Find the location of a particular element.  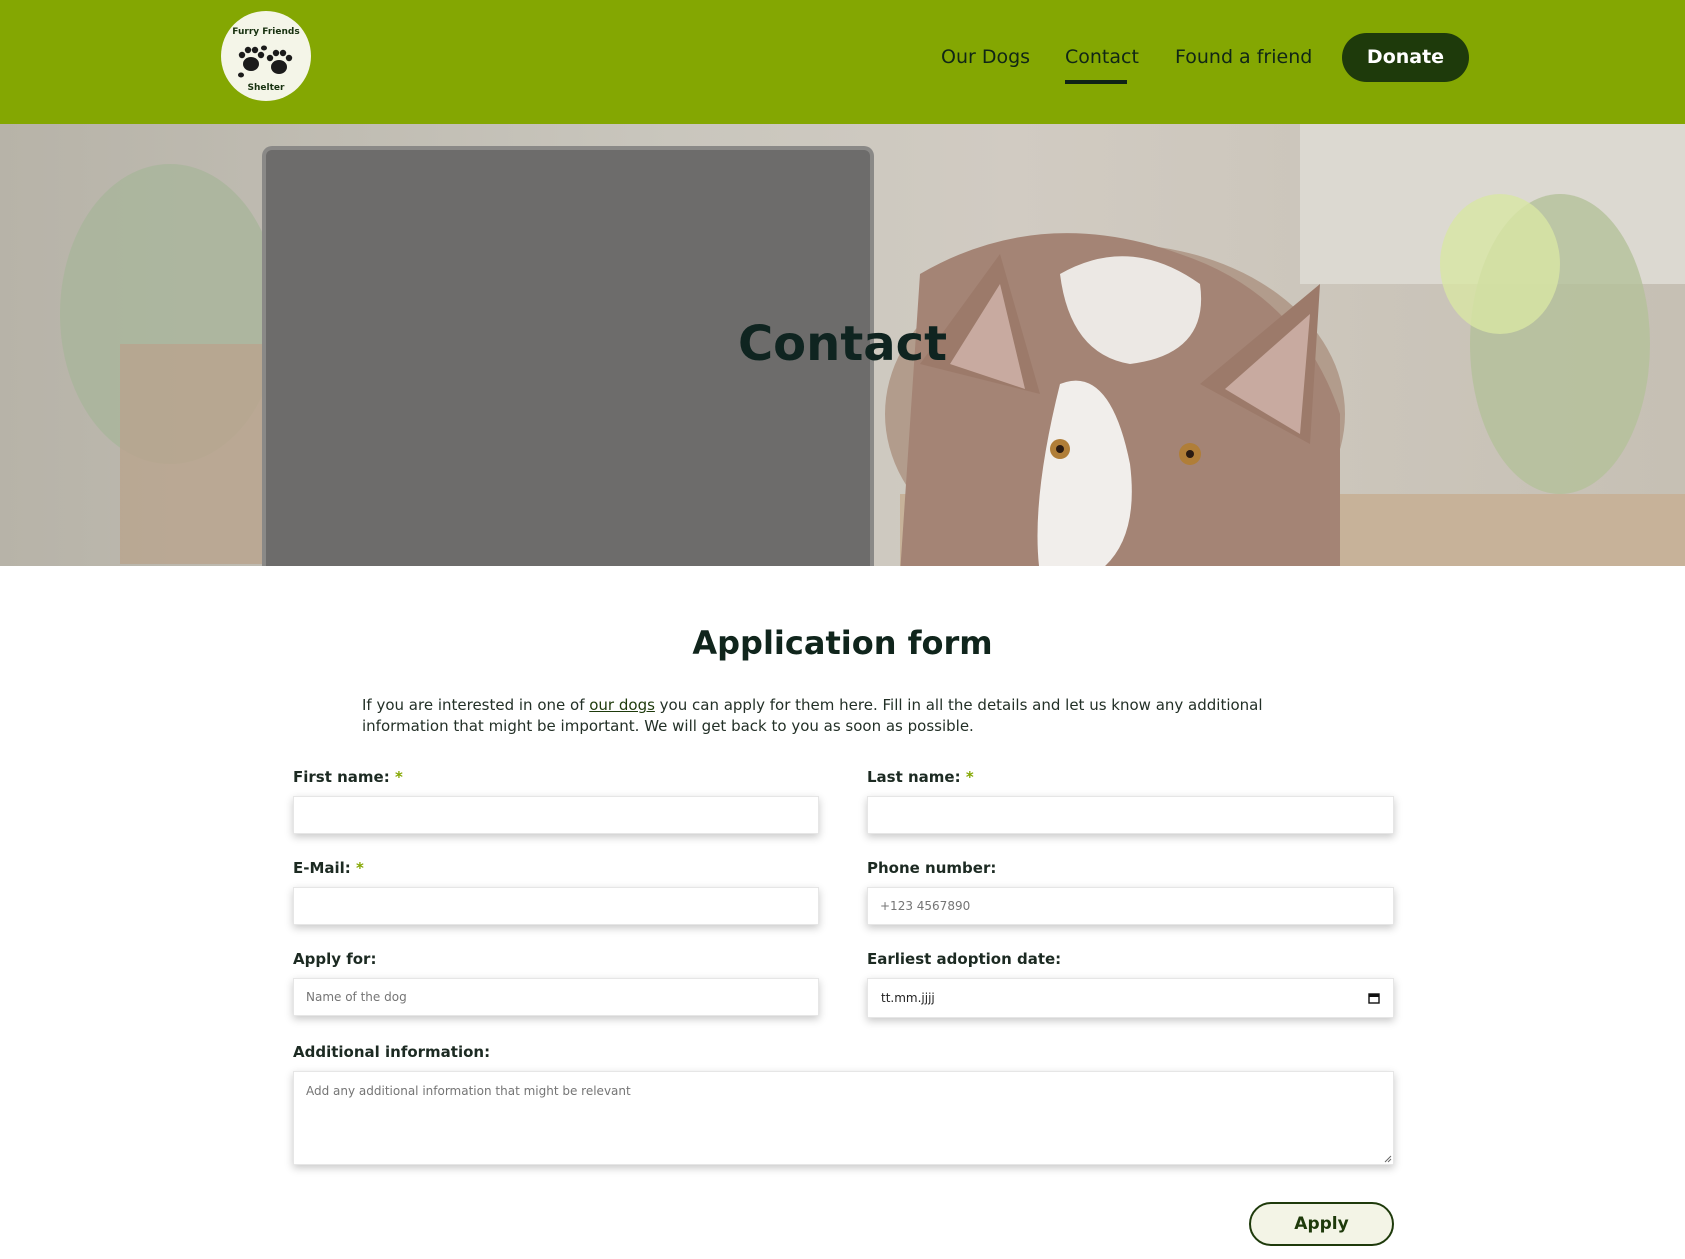

phone-label: Phone number: is located at coordinates (932, 868).